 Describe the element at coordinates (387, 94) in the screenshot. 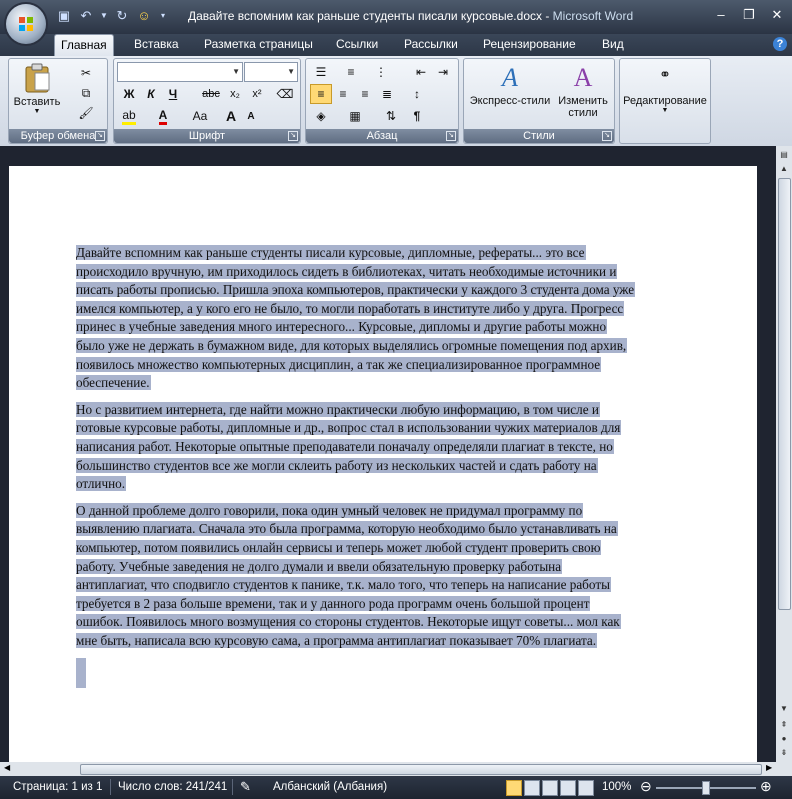

I see `justify-icon: ≣` at that location.